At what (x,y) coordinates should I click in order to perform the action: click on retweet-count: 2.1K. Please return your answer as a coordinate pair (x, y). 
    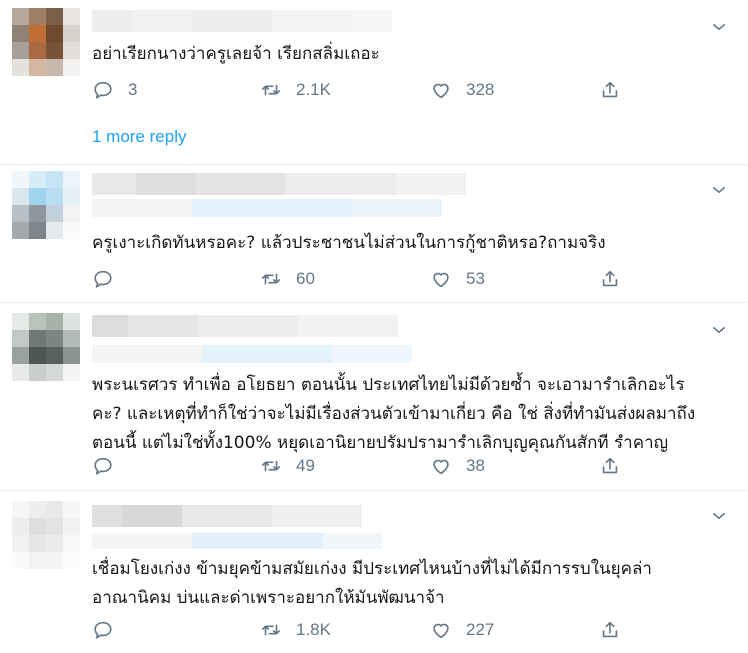
    Looking at the image, I should click on (313, 89).